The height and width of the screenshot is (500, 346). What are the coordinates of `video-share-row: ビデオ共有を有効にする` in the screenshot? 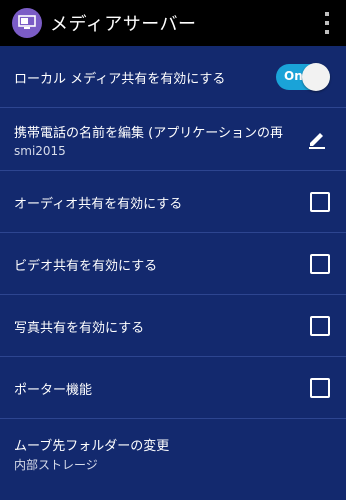 It's located at (173, 264).